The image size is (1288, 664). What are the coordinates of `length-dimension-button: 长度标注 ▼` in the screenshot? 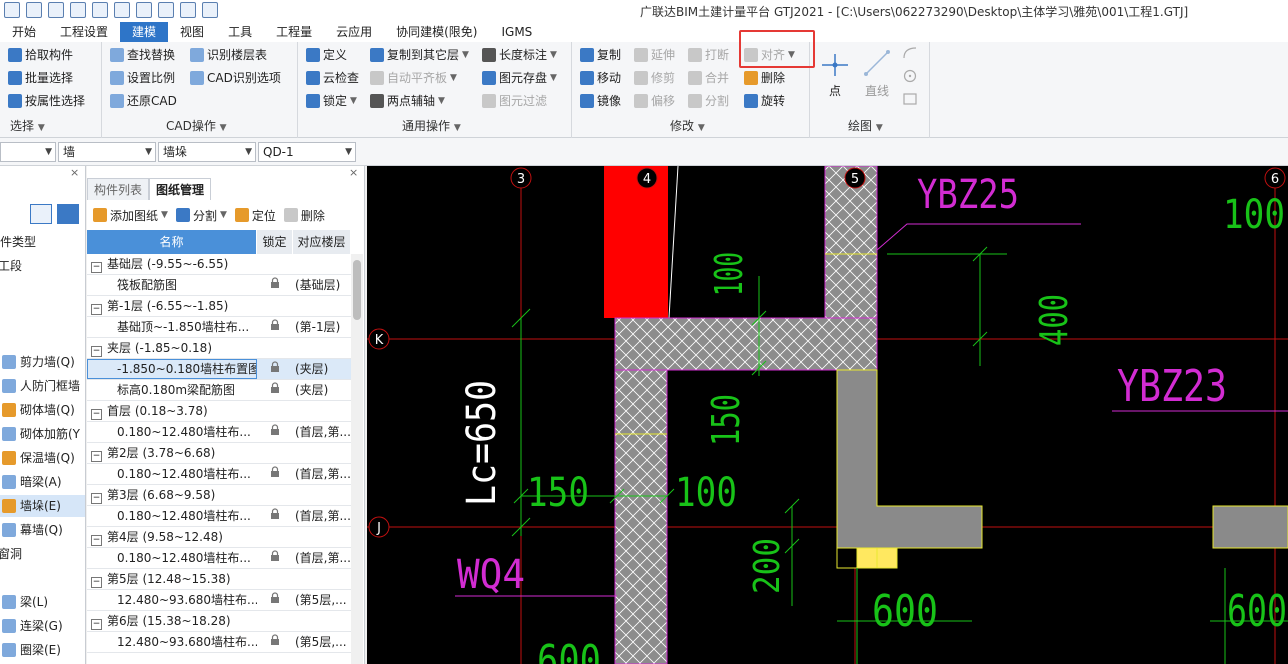 It's located at (519, 55).